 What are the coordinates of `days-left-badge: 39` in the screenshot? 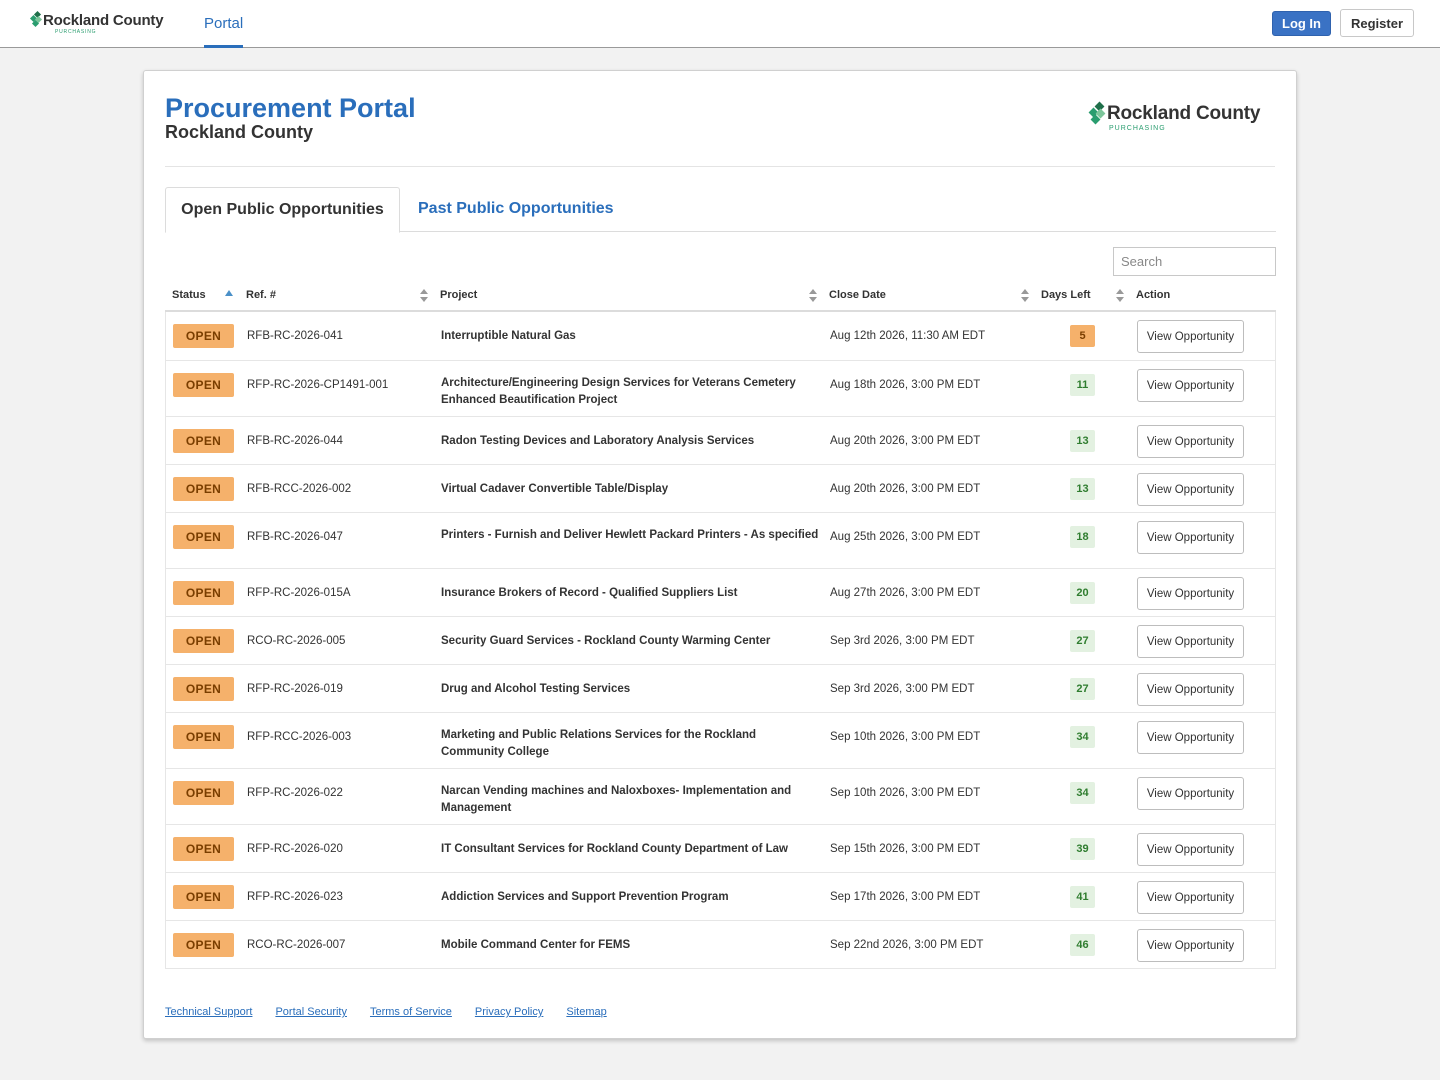 It's located at (1082, 849).